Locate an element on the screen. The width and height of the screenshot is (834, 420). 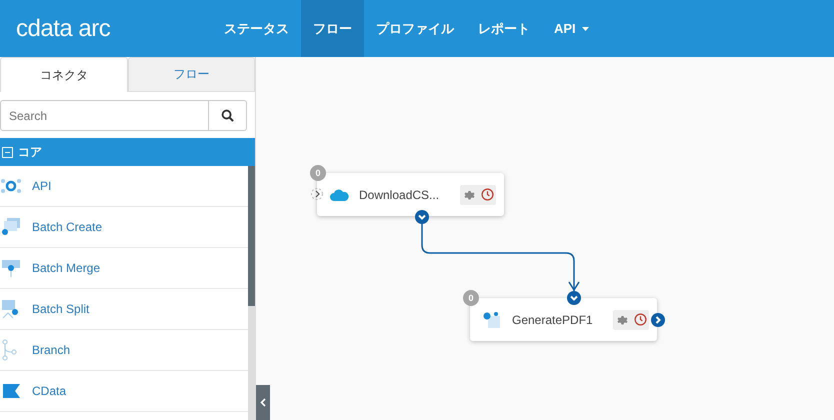
sidebar-tab: コネクタ is located at coordinates (64, 74).